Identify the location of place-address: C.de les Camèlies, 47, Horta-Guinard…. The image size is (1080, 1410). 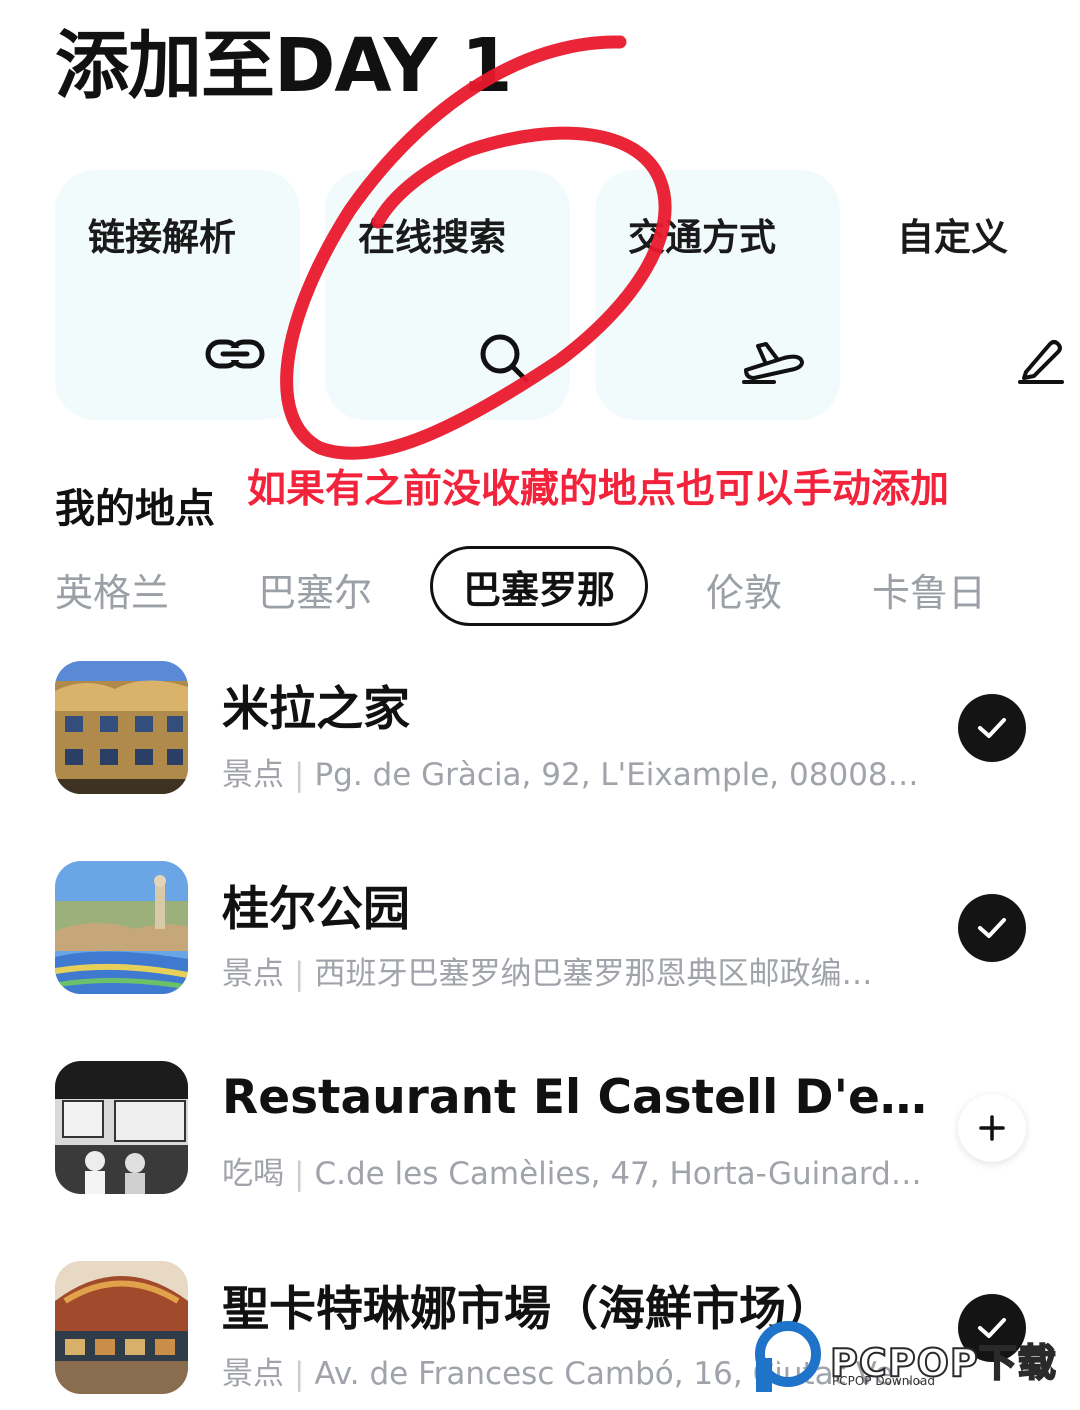
(618, 1174).